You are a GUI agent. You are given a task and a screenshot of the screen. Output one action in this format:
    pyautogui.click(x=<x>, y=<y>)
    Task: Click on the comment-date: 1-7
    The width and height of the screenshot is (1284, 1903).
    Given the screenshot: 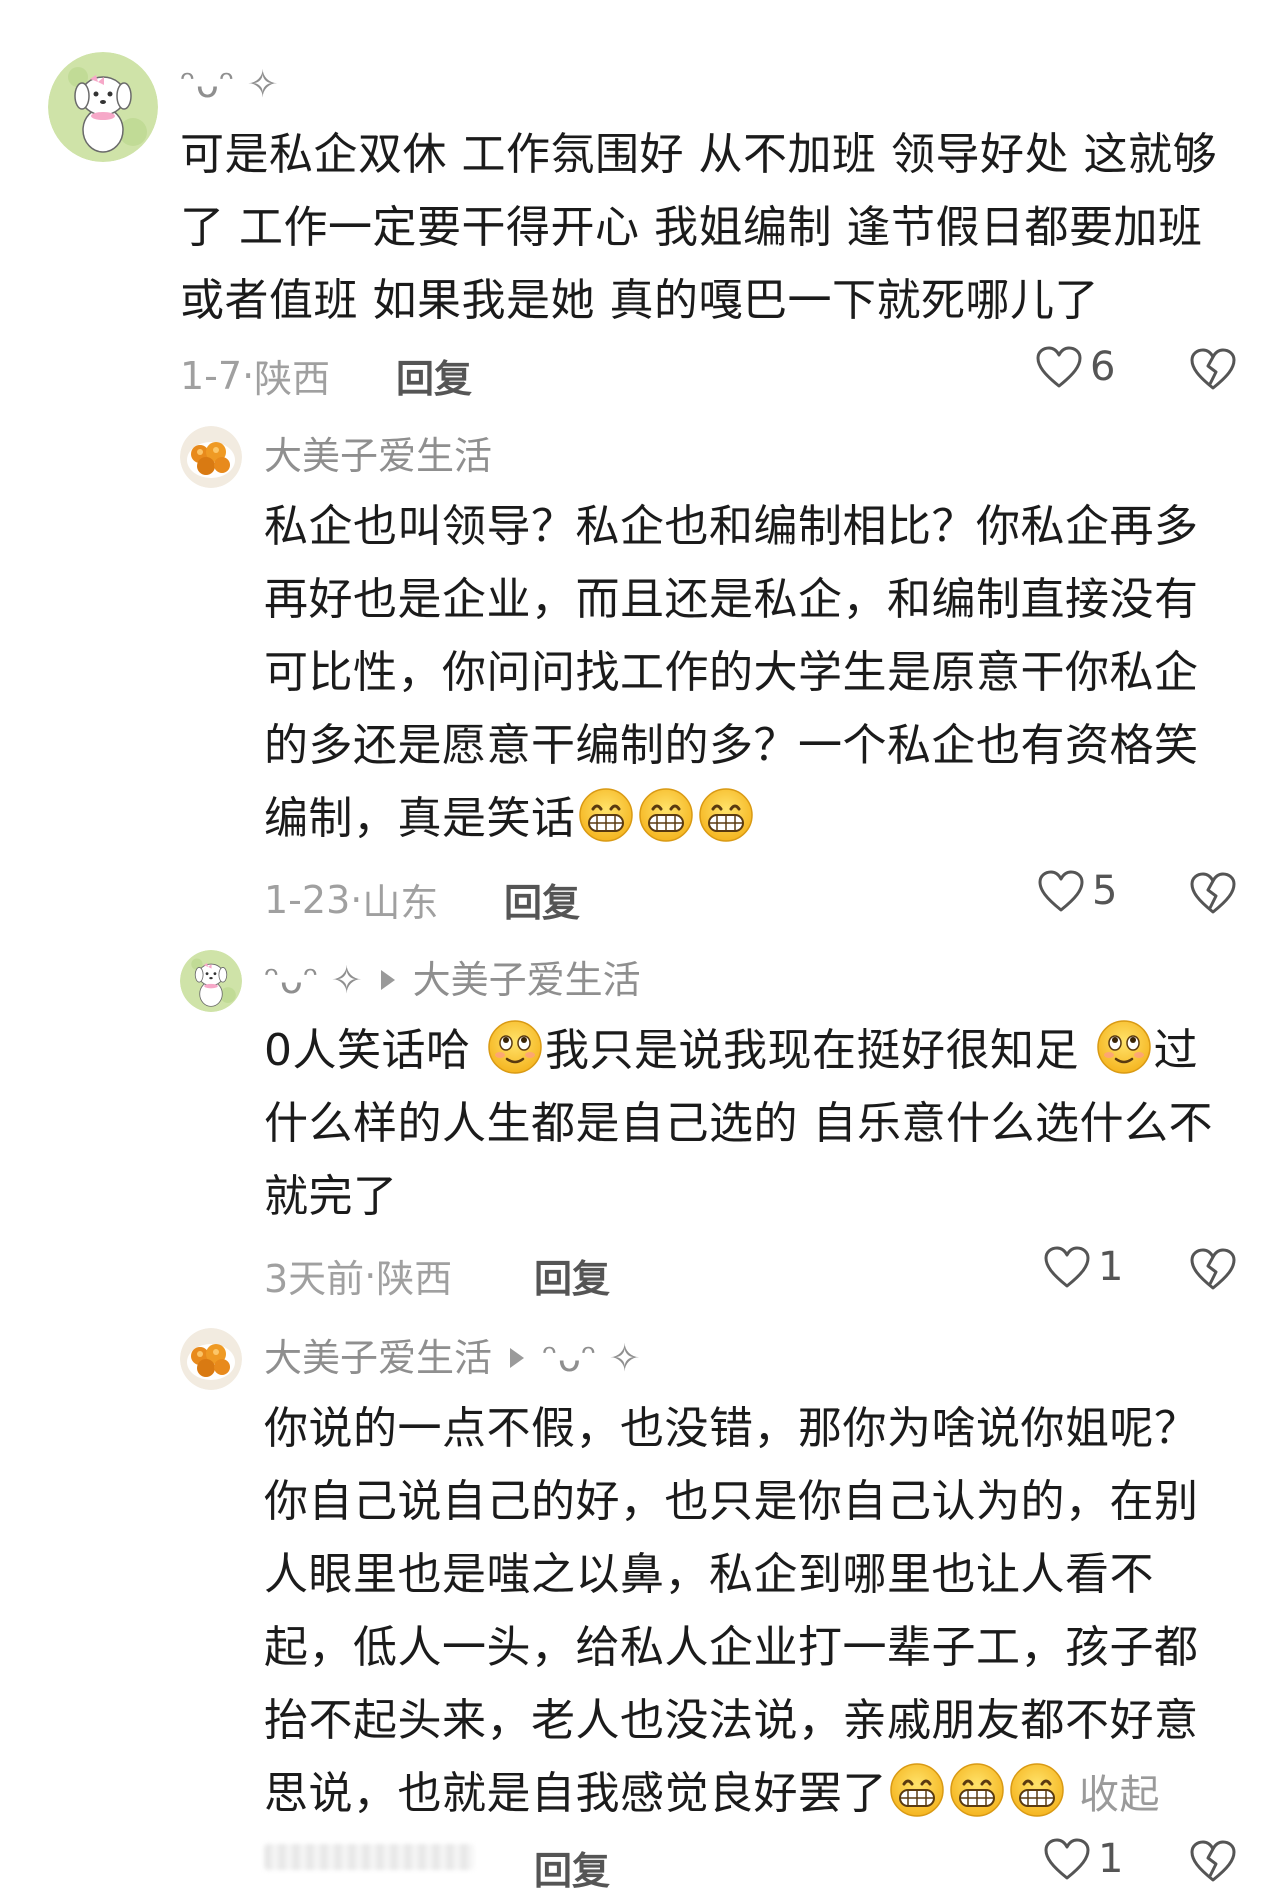 What is the action you would take?
    pyautogui.click(x=211, y=375)
    